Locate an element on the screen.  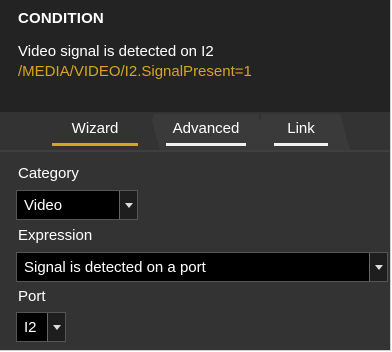
category-value: Video is located at coordinates (43, 205).